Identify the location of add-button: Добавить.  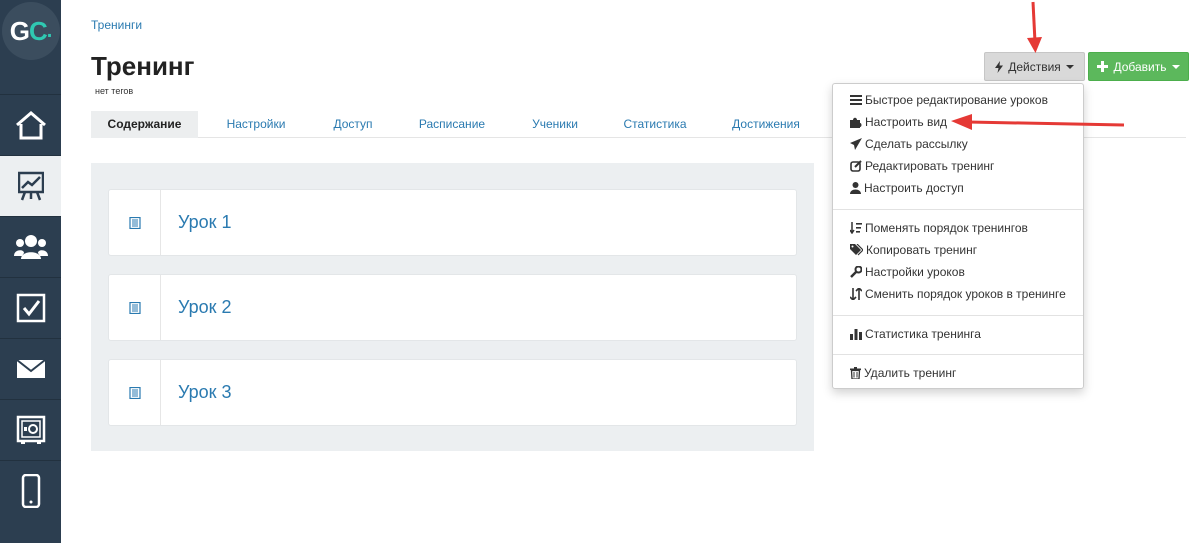
(1138, 66).